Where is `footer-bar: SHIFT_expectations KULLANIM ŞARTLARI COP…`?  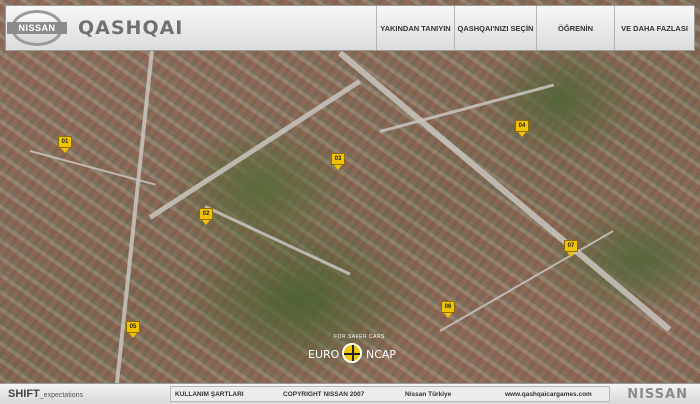
footer-bar: SHIFT_expectations KULLANIM ŞARTLARI COP… is located at coordinates (350, 393).